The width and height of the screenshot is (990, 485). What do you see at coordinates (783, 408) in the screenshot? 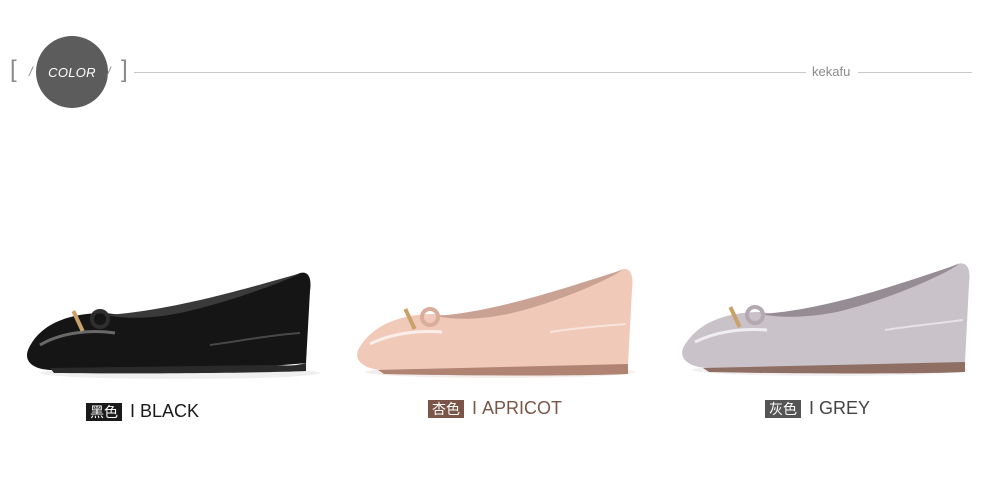
I see `variant-tag-grey: 灰色` at bounding box center [783, 408].